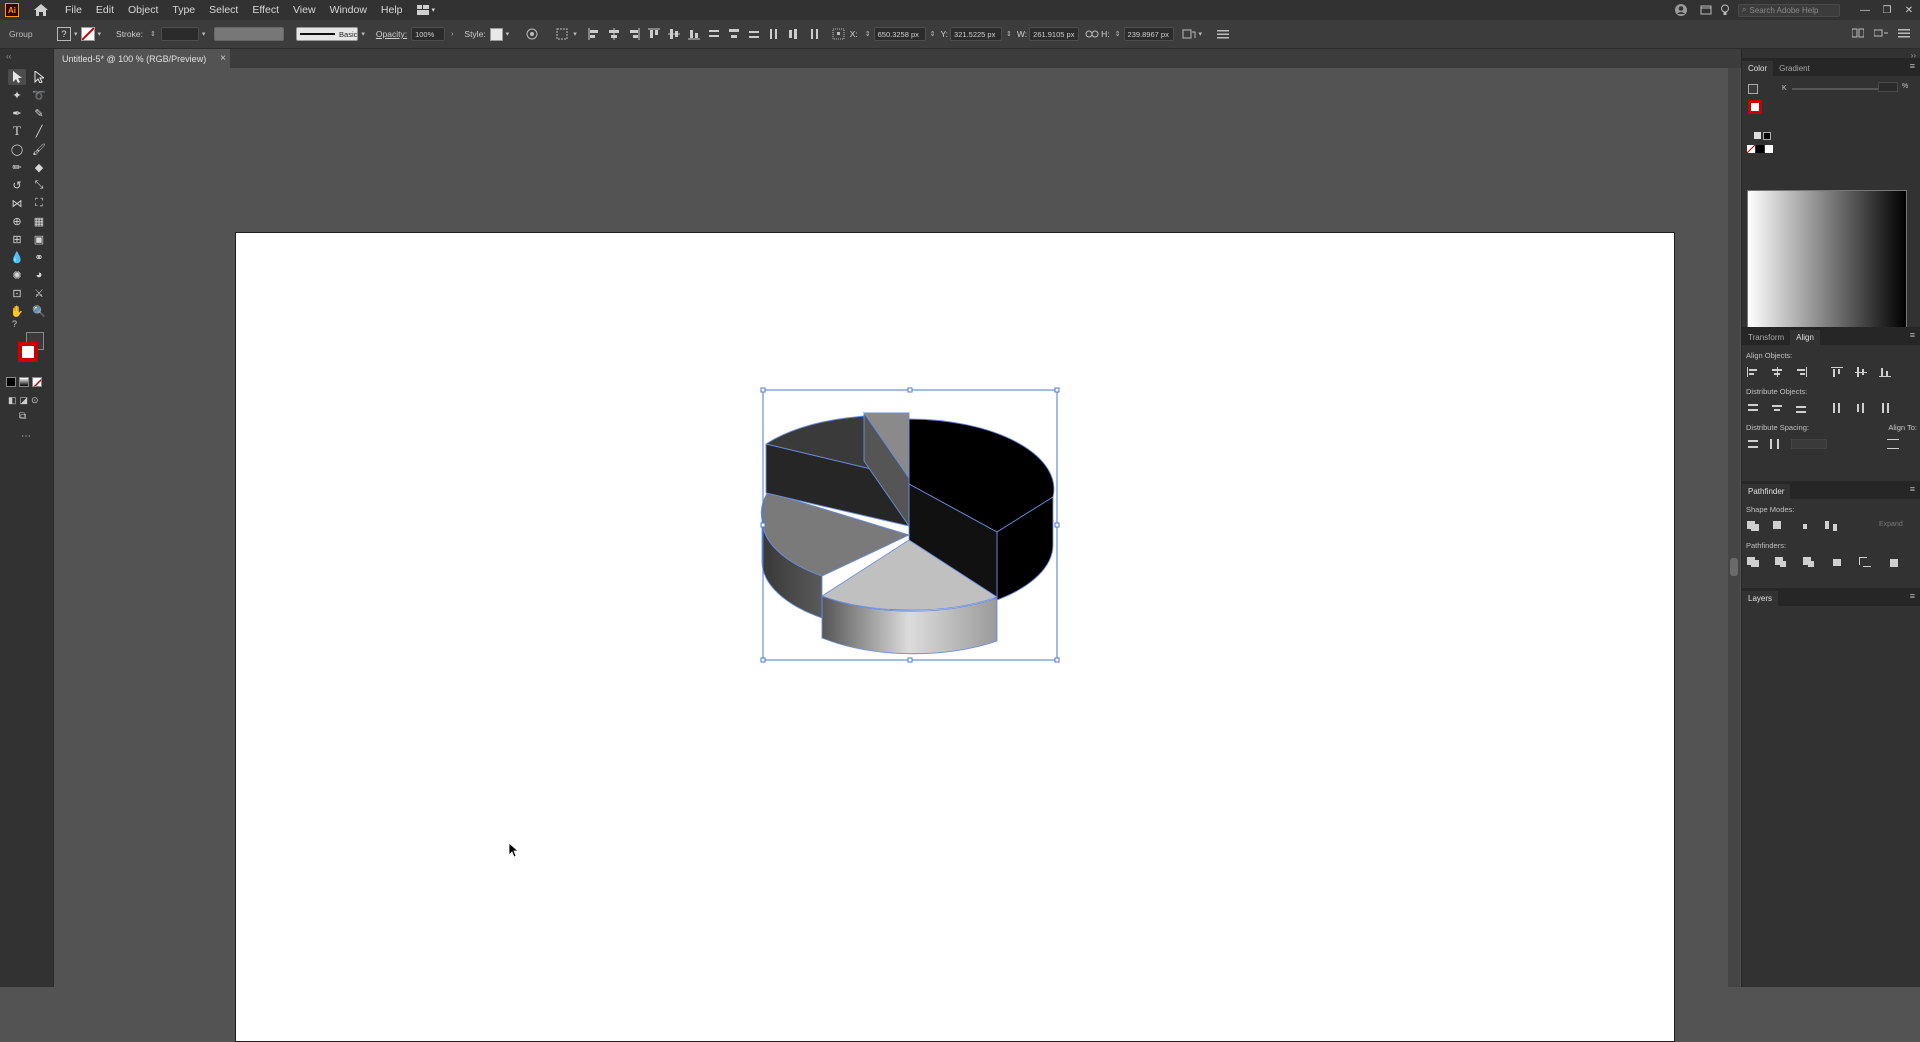 The image size is (1920, 1042). I want to click on panel-align-right-icon, so click(1801, 372).